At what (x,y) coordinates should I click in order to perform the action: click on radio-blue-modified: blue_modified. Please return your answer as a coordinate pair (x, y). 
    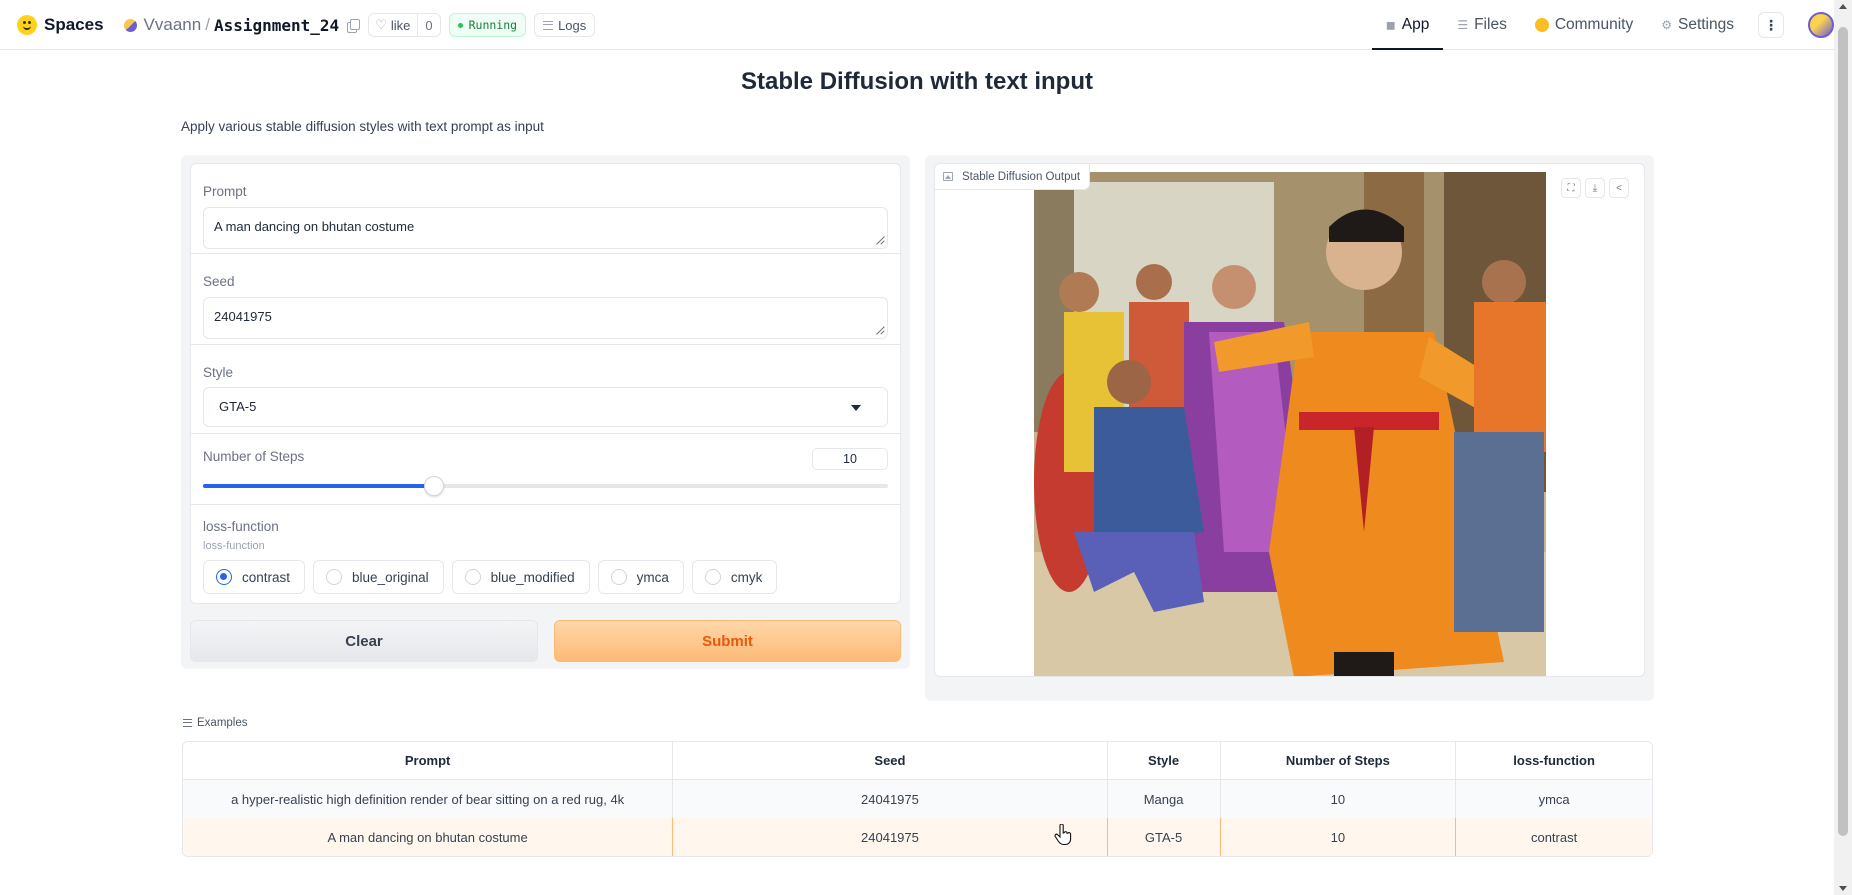
    Looking at the image, I should click on (520, 577).